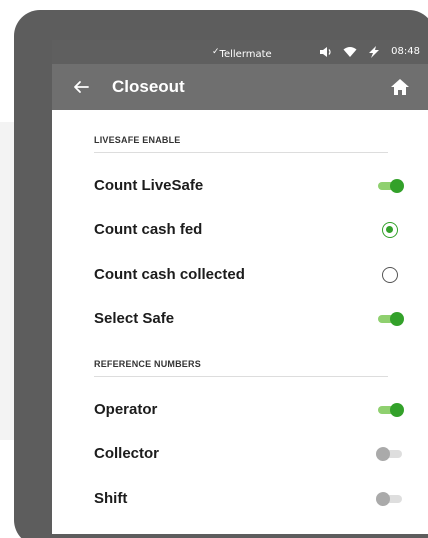 The width and height of the screenshot is (428, 538). Describe the element at coordinates (249, 454) in the screenshot. I see `setting-row-collector: Collector` at that location.